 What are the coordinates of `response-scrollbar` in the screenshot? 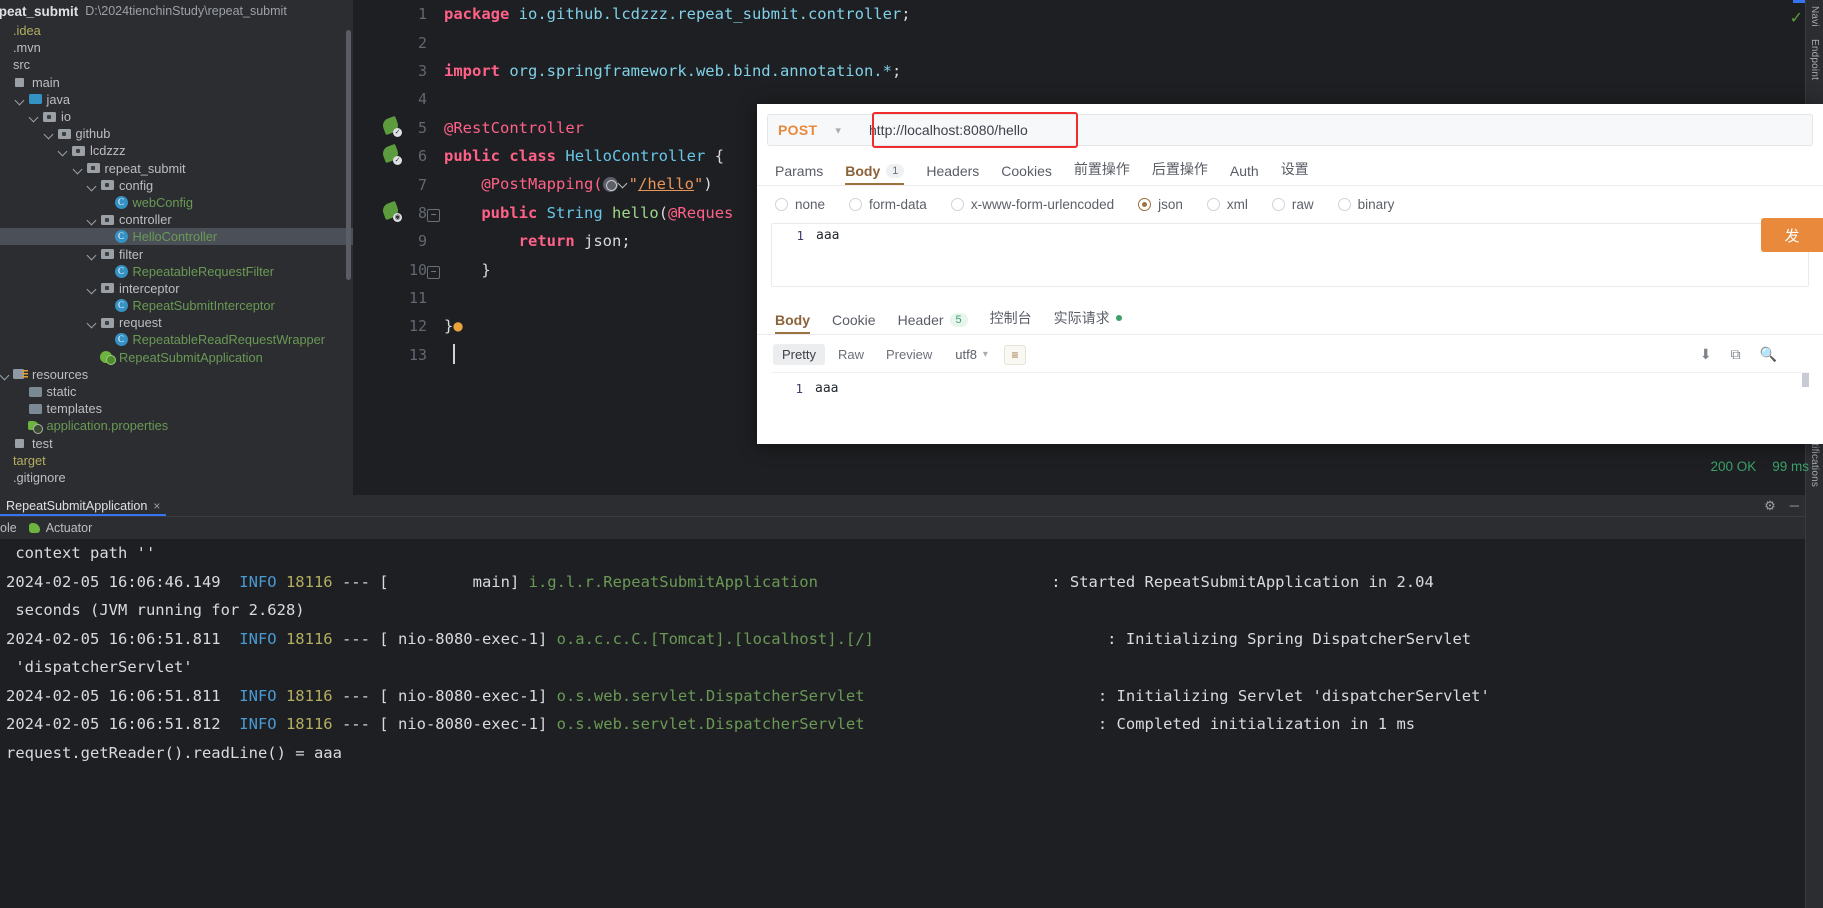 It's located at (1805, 380).